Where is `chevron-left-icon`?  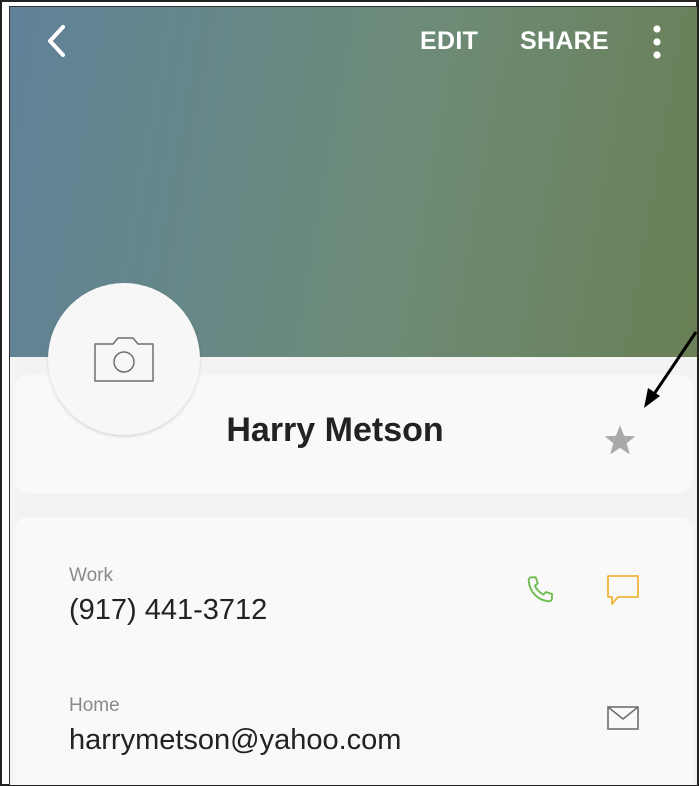
chevron-left-icon is located at coordinates (56, 41).